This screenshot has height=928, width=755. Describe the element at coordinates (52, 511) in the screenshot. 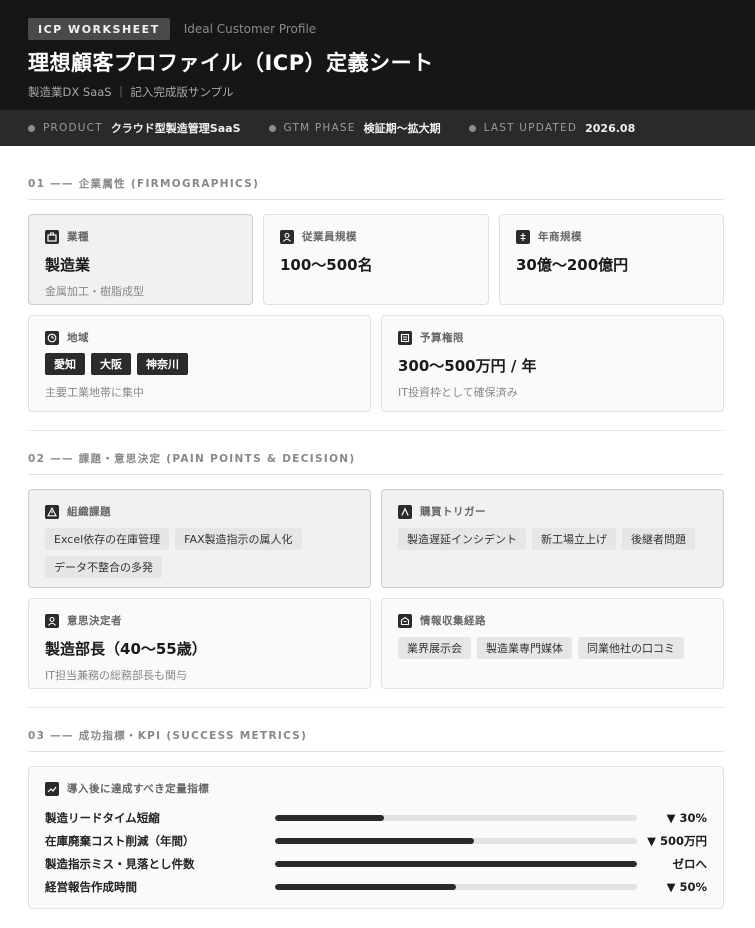

I see `warning-icon` at that location.